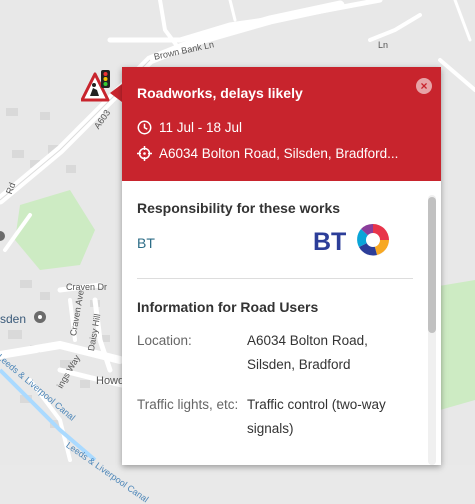  I want to click on dates-row: 11 Jul - 18 Jul, so click(189, 127).